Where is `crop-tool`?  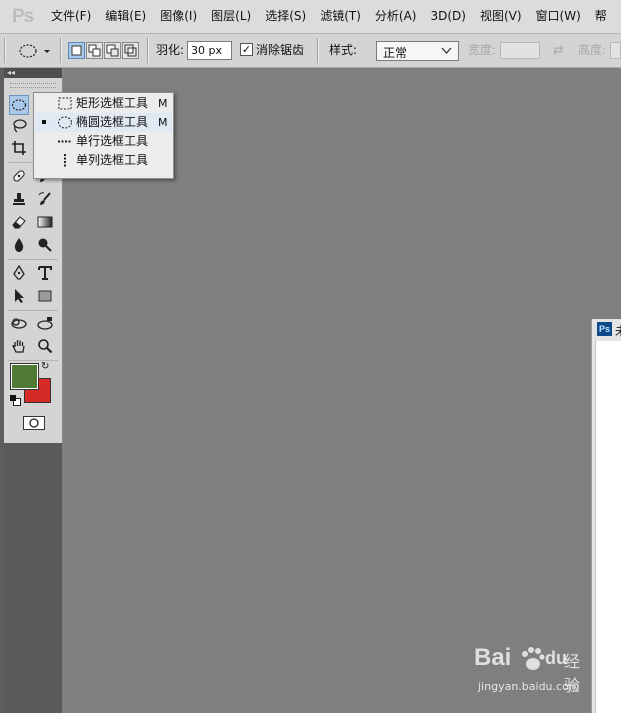
crop-tool is located at coordinates (19, 148).